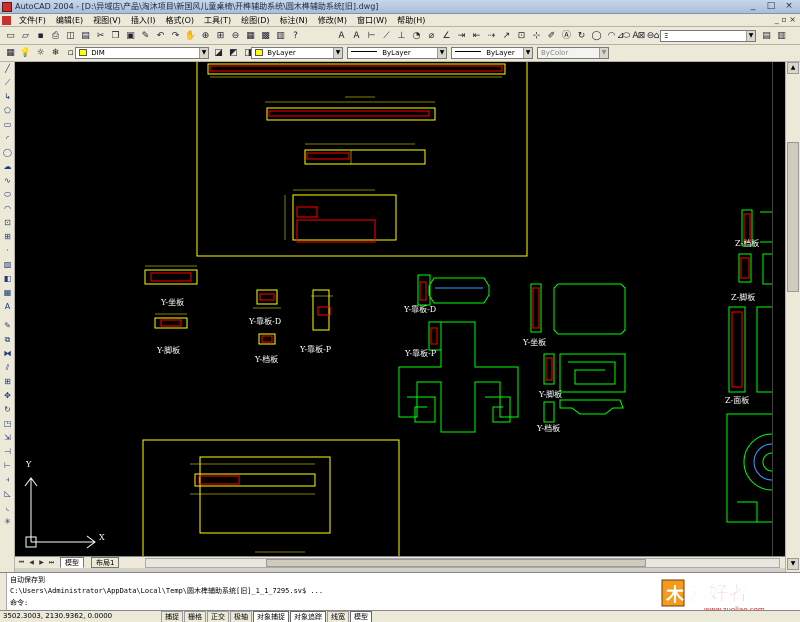  I want to click on copy-icon: ❐, so click(115, 36).